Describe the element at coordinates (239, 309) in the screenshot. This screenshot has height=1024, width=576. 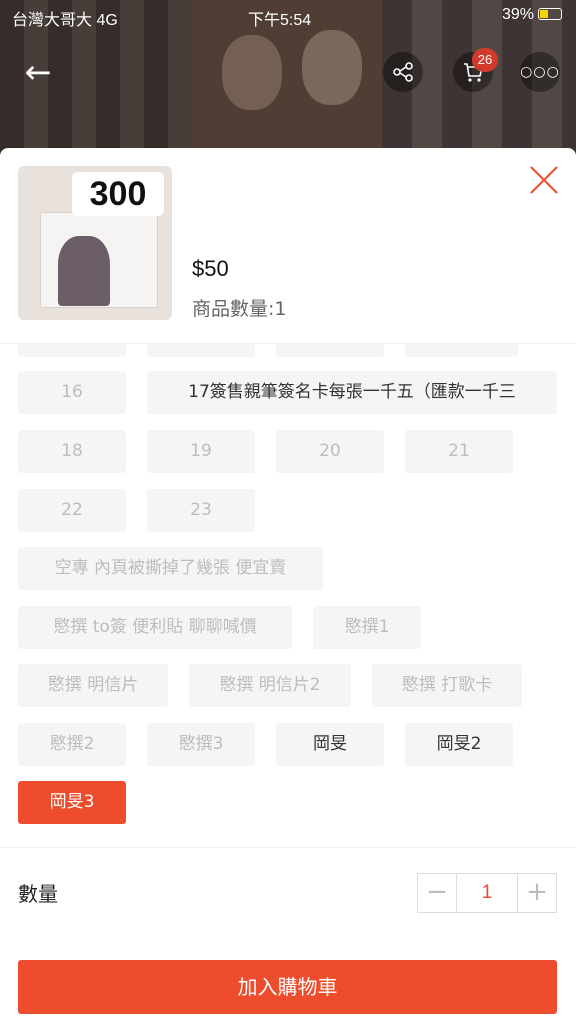
I see `product-quantity-text: 商品數量:1` at that location.